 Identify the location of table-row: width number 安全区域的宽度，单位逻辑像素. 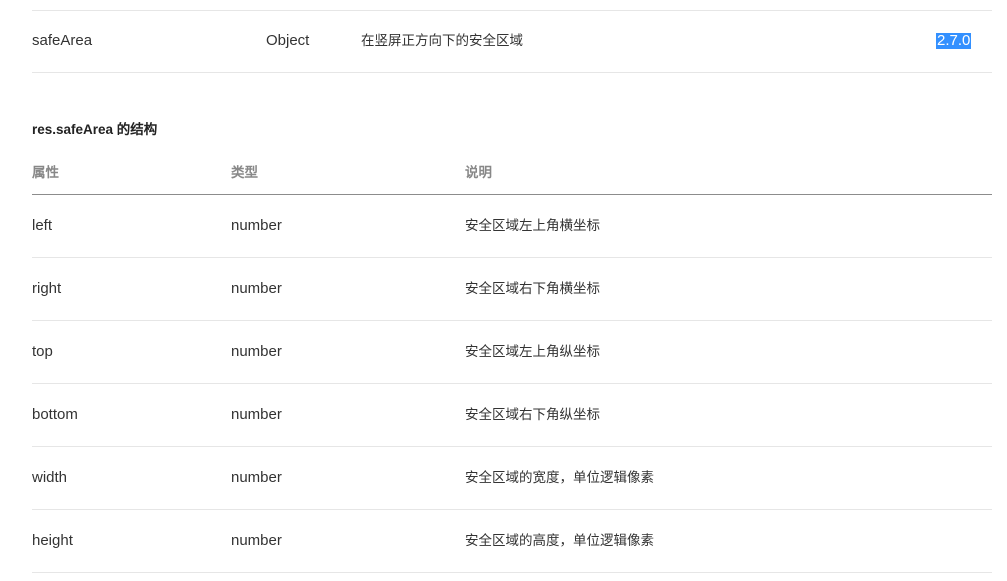
(512, 478).